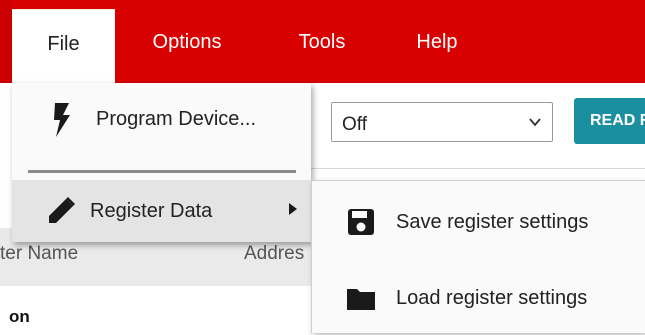 This screenshot has height=335, width=645. Describe the element at coordinates (437, 42) in the screenshot. I see `menu-help: Help` at that location.